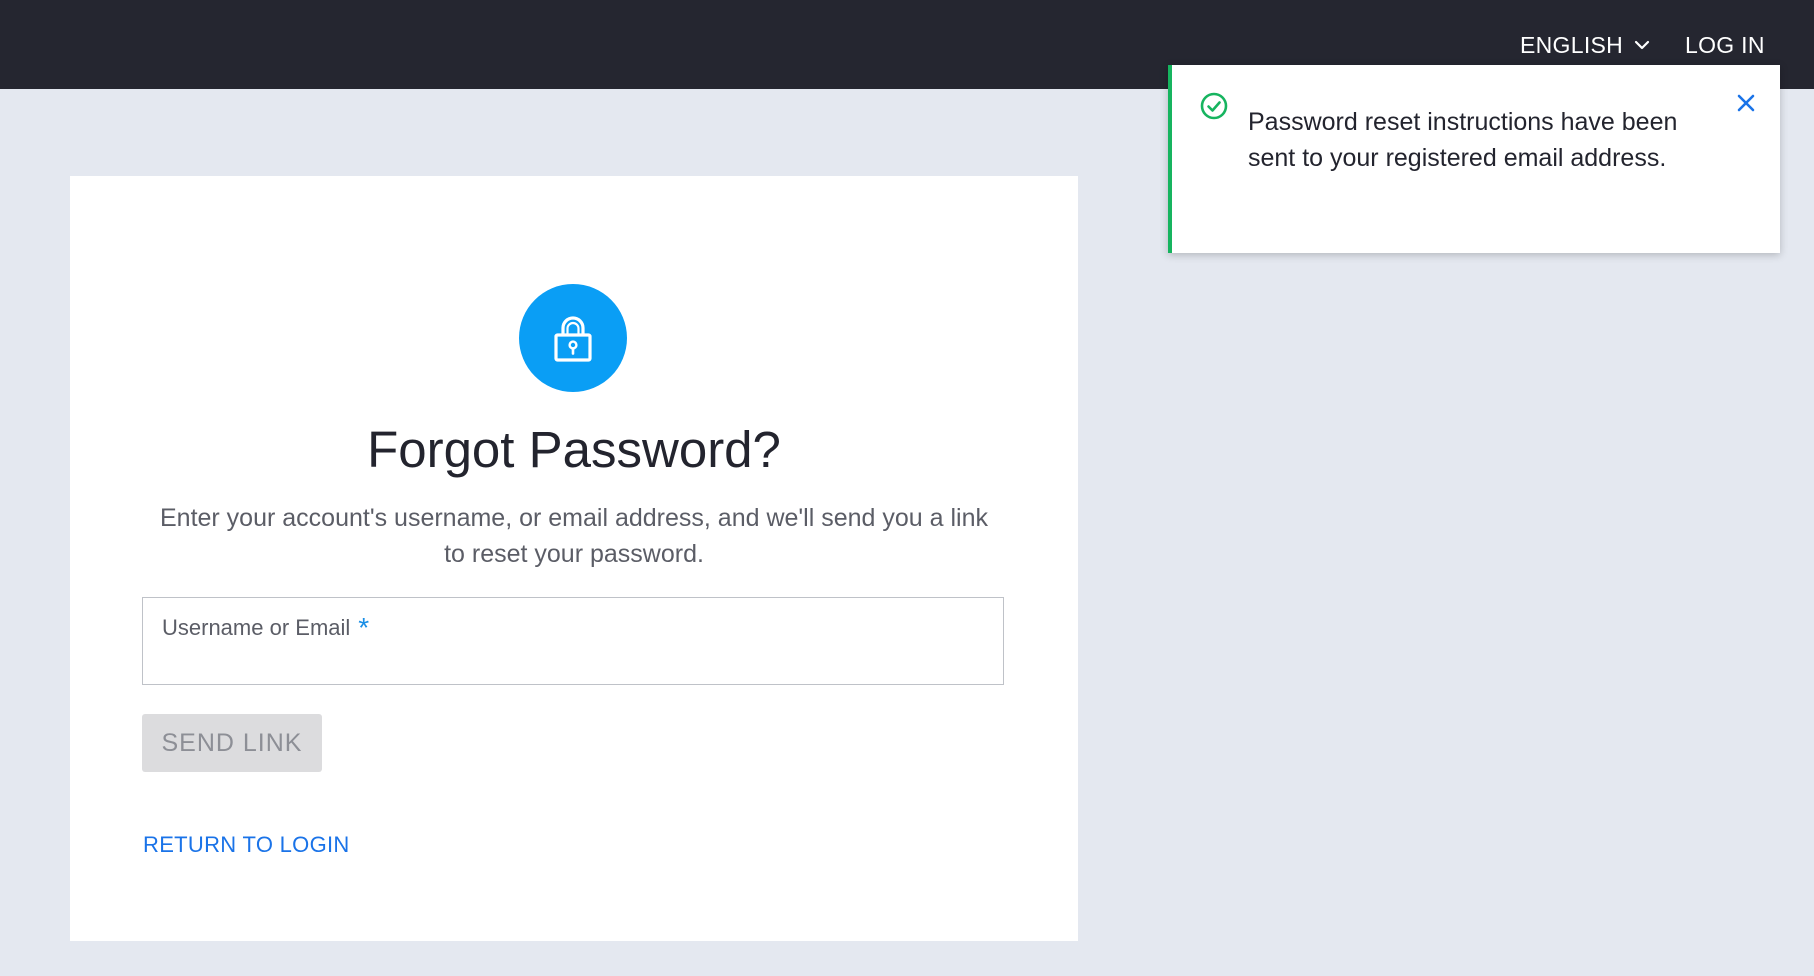  I want to click on username-email-input, so click(573, 659).